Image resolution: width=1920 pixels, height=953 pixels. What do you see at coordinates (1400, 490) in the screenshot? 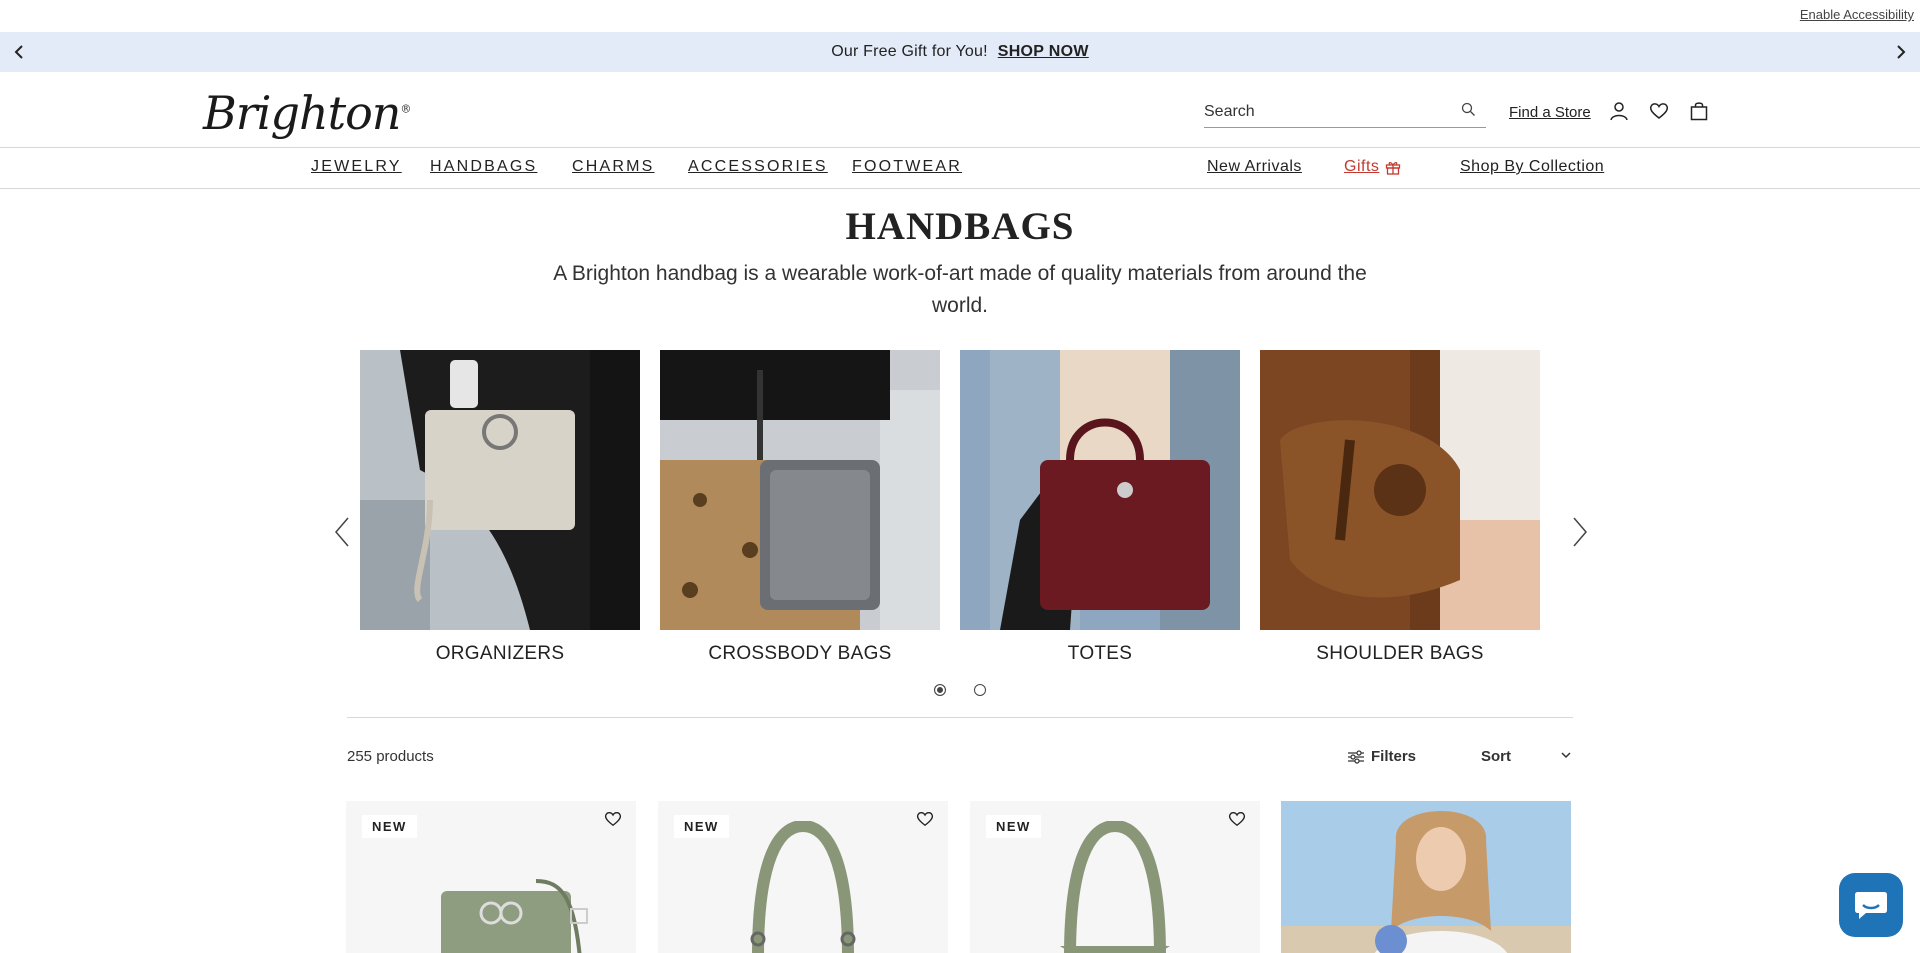
I see `shoulder-bags-image` at bounding box center [1400, 490].